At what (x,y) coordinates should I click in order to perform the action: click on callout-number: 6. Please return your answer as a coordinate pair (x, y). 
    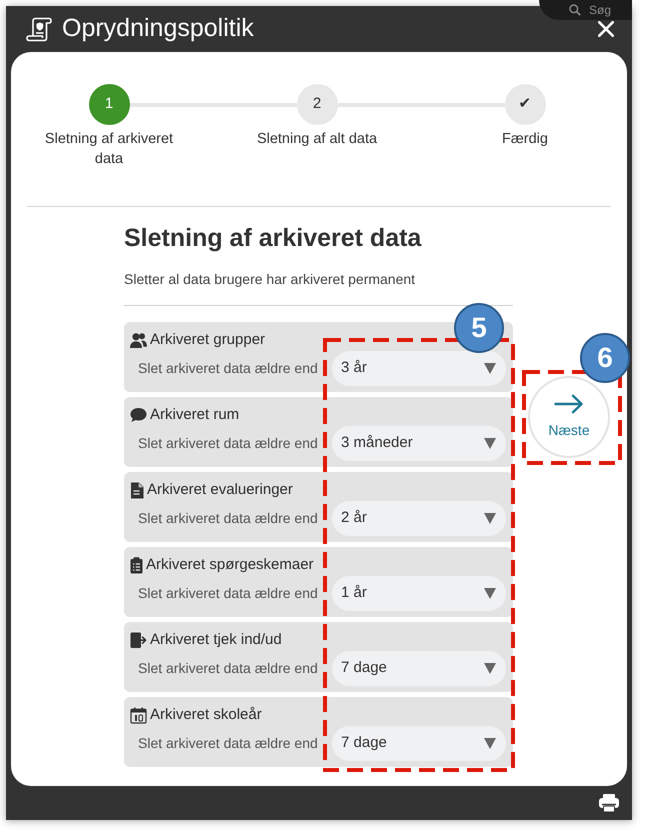
    Looking at the image, I should click on (605, 358).